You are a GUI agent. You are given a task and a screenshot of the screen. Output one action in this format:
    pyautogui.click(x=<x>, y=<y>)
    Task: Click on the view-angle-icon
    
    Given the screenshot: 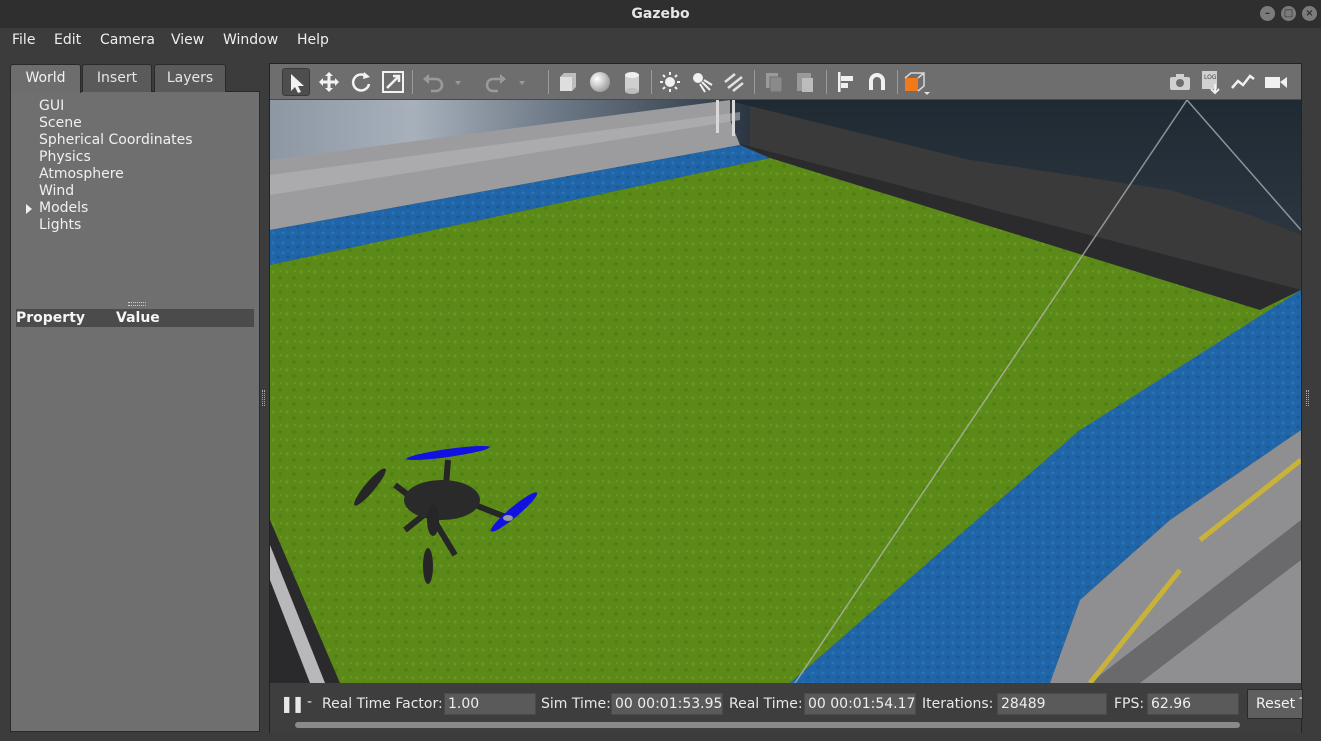 What is the action you would take?
    pyautogui.click(x=916, y=82)
    